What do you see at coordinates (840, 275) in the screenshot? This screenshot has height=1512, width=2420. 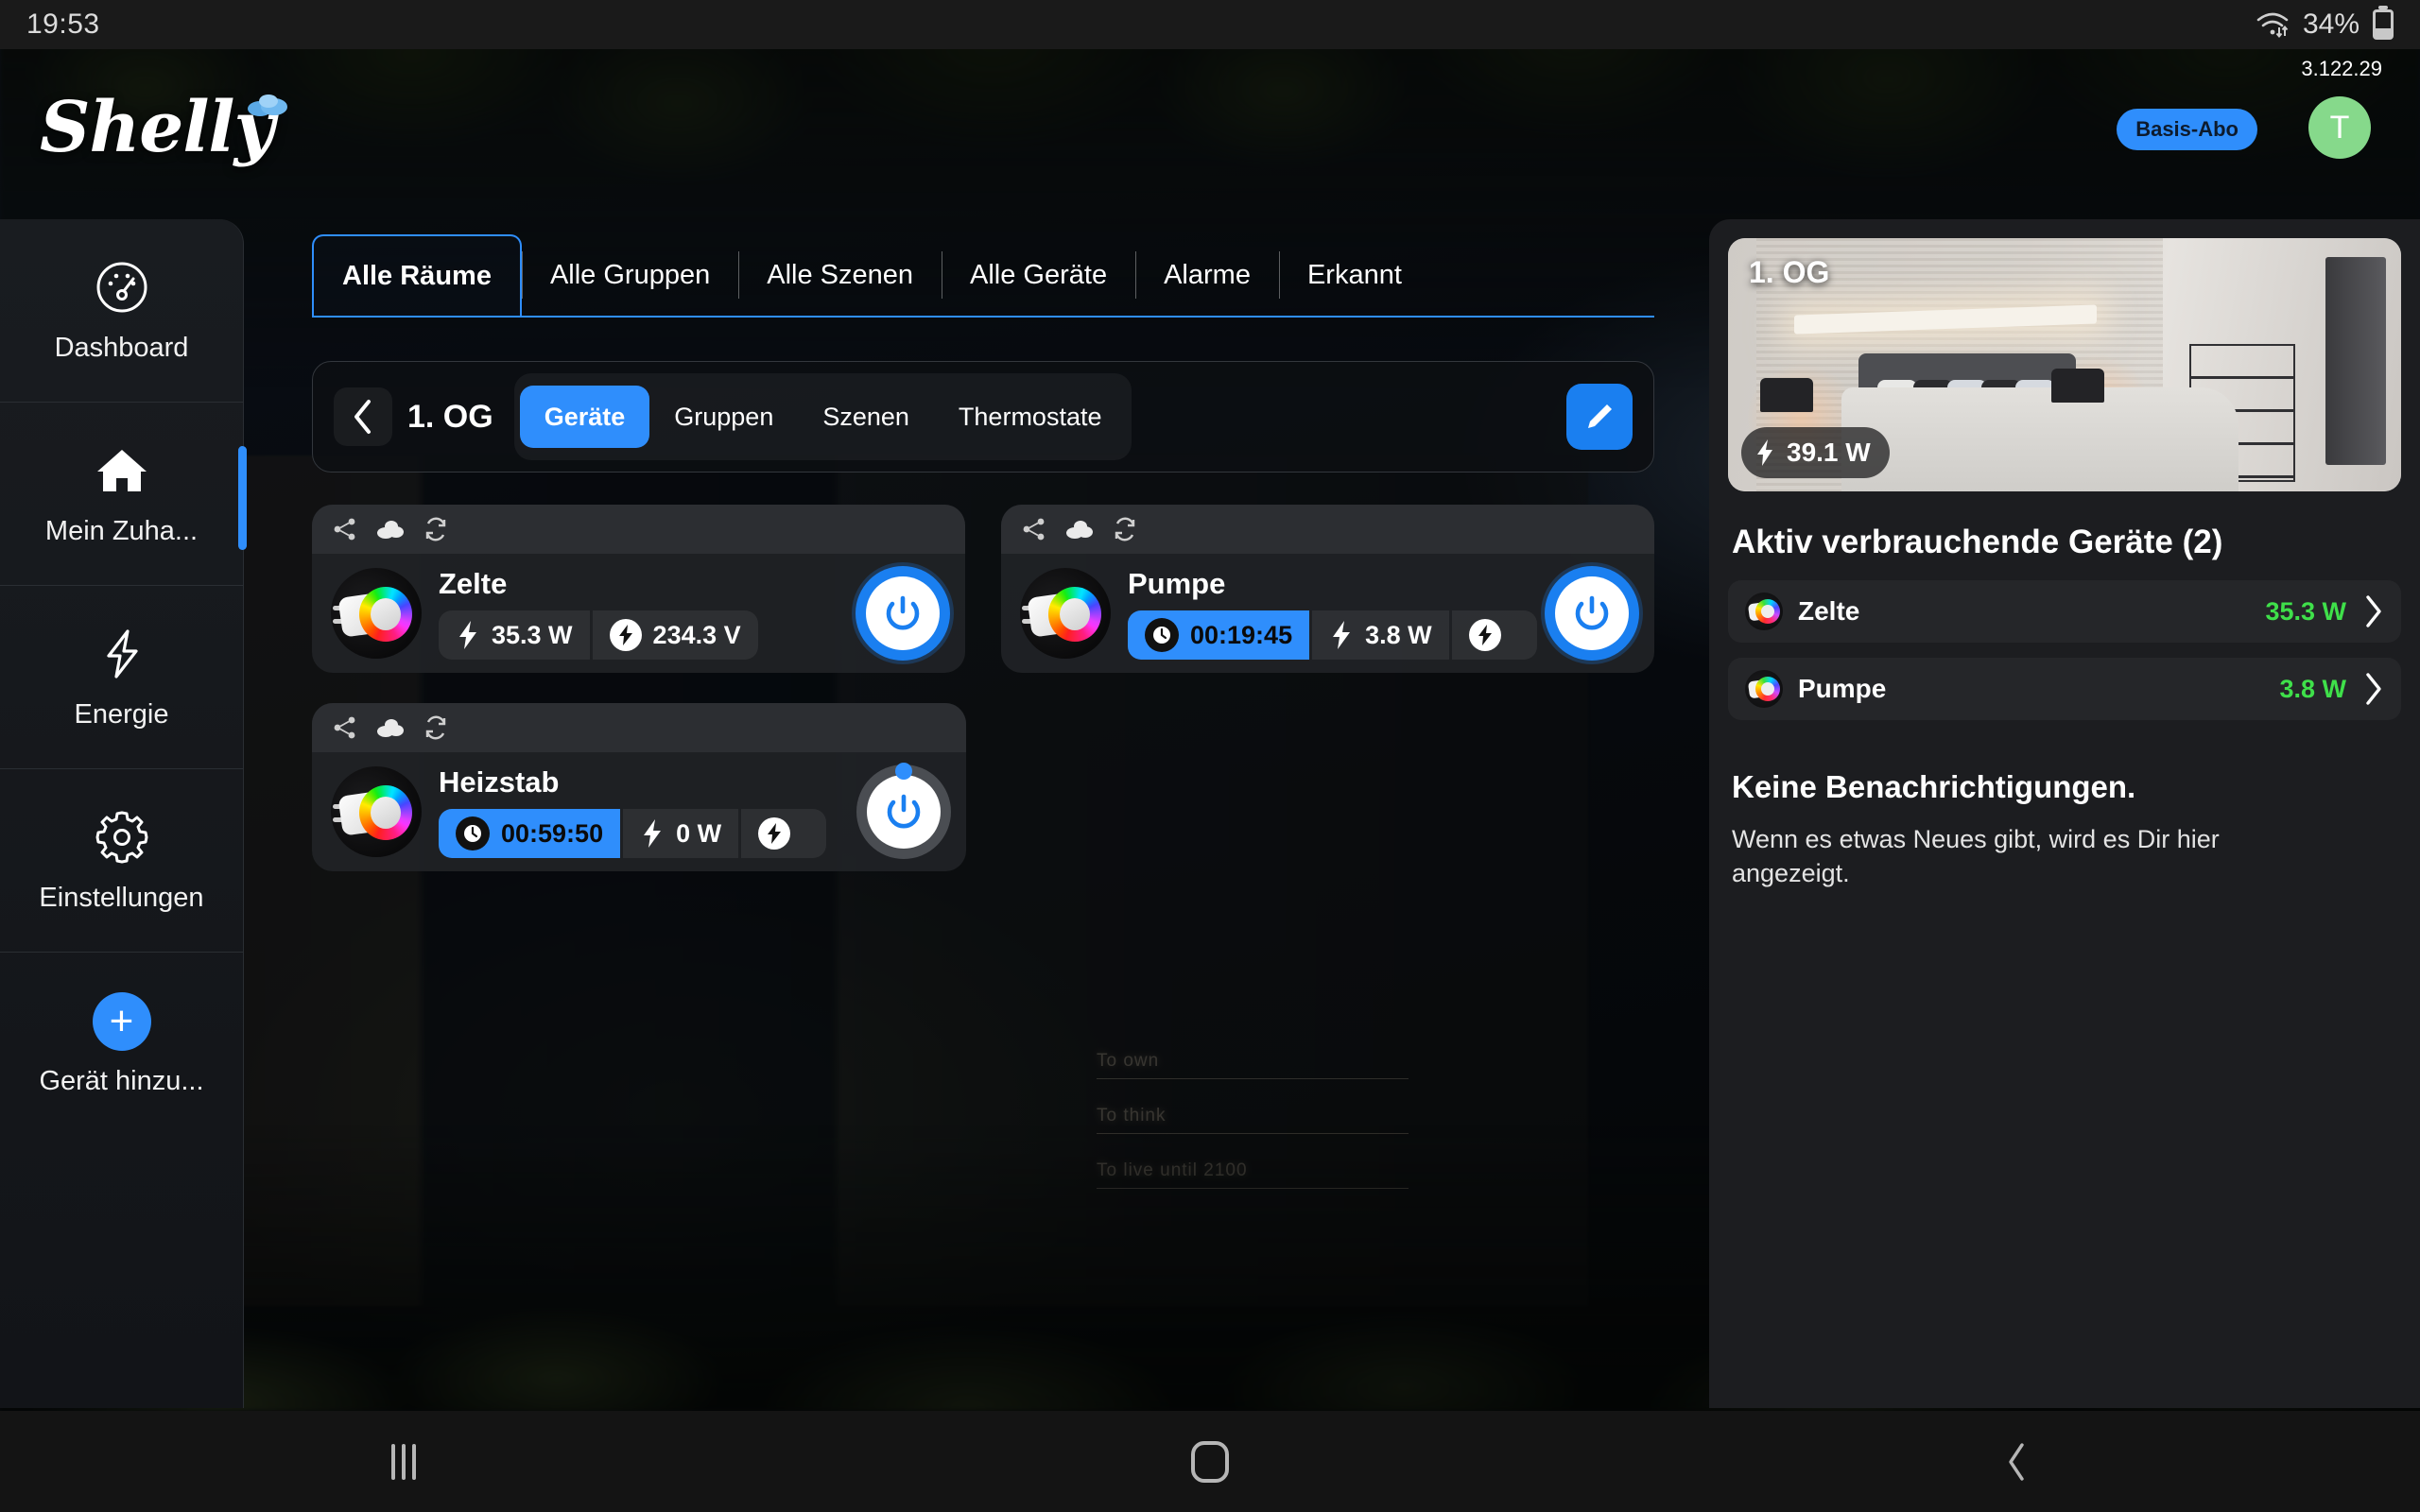 I see `tab-alle-szenen: Alle Szenen` at bounding box center [840, 275].